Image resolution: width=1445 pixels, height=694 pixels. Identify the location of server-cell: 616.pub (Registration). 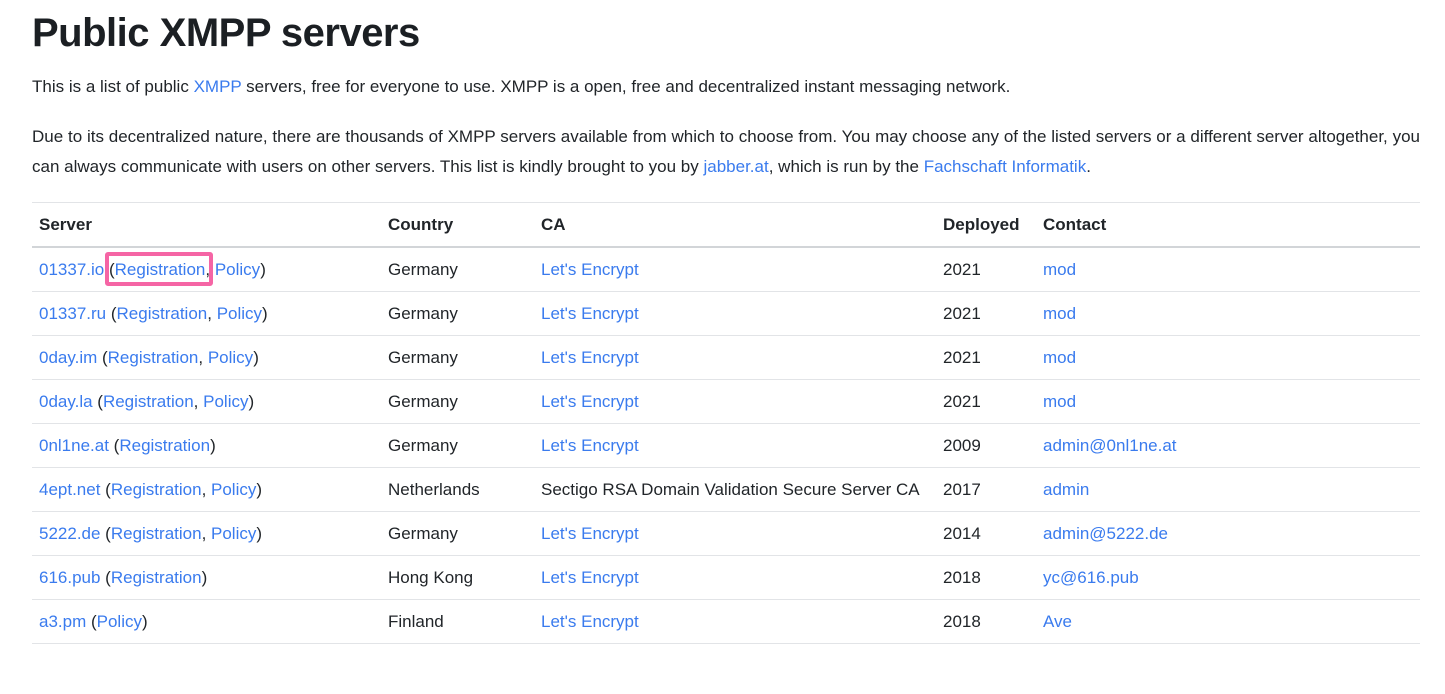
(206, 577).